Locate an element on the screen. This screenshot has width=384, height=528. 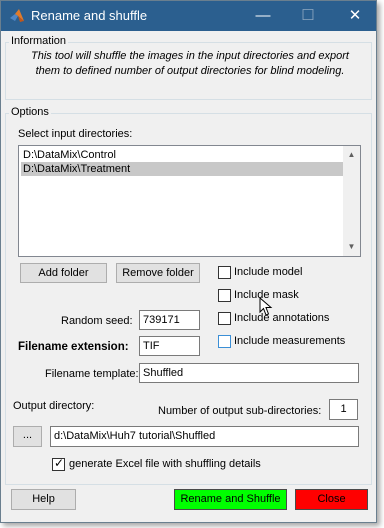
matlab-logo-icon is located at coordinates (17, 15).